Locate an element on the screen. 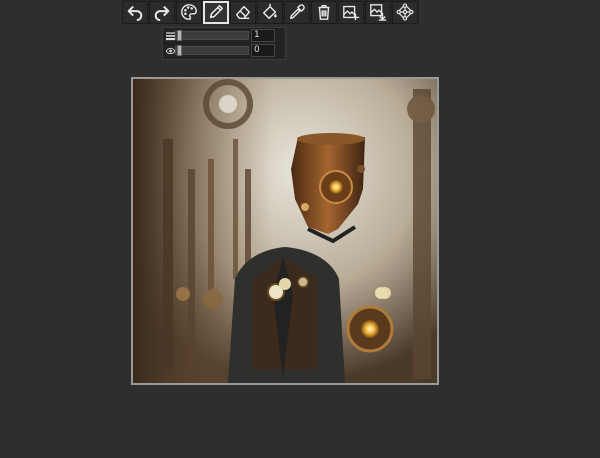 The width and height of the screenshot is (600, 458). brush-settings-panel: 1 0 is located at coordinates (224, 43).